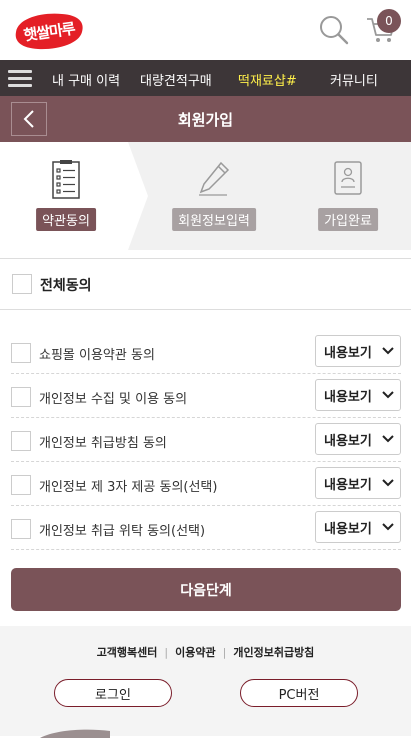 The width and height of the screenshot is (411, 738). Describe the element at coordinates (206, 352) in the screenshot. I see `term-row: 쇼핑몰 이용약관 동의 내용보기` at that location.